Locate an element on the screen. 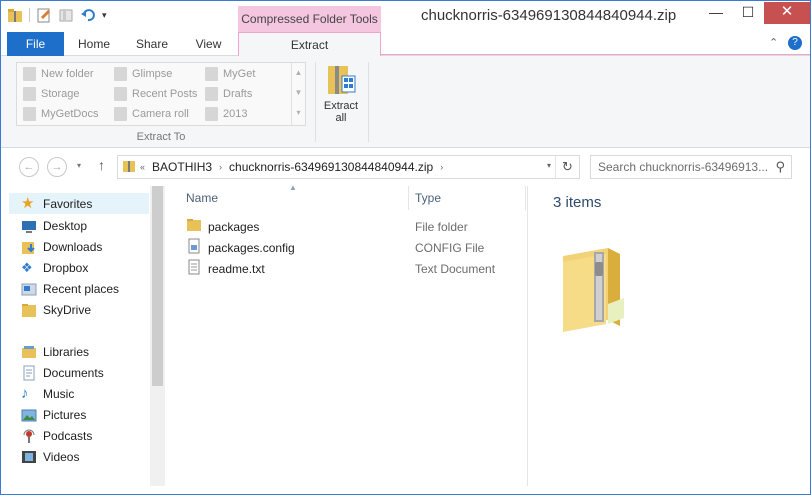 Image resolution: width=811 pixels, height=495 pixels. gallery-scroll: ▲ ▼ ▾ is located at coordinates (298, 94).